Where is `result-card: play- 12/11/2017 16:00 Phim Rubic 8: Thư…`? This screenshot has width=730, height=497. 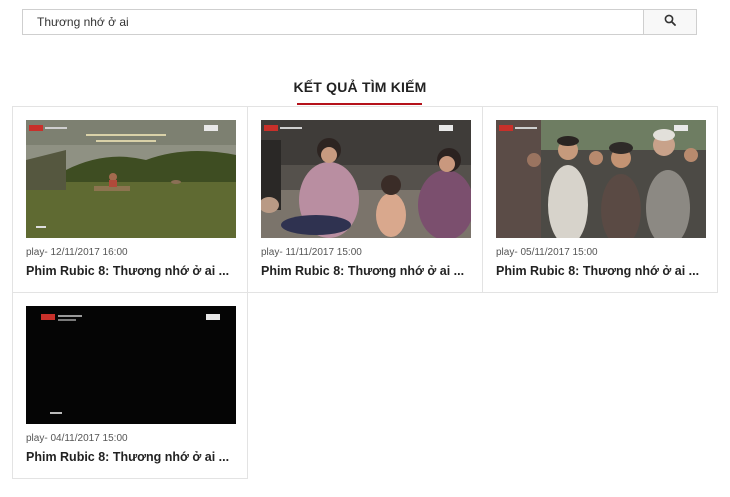 result-card: play- 12/11/2017 16:00 Phim Rubic 8: Thư… is located at coordinates (130, 199).